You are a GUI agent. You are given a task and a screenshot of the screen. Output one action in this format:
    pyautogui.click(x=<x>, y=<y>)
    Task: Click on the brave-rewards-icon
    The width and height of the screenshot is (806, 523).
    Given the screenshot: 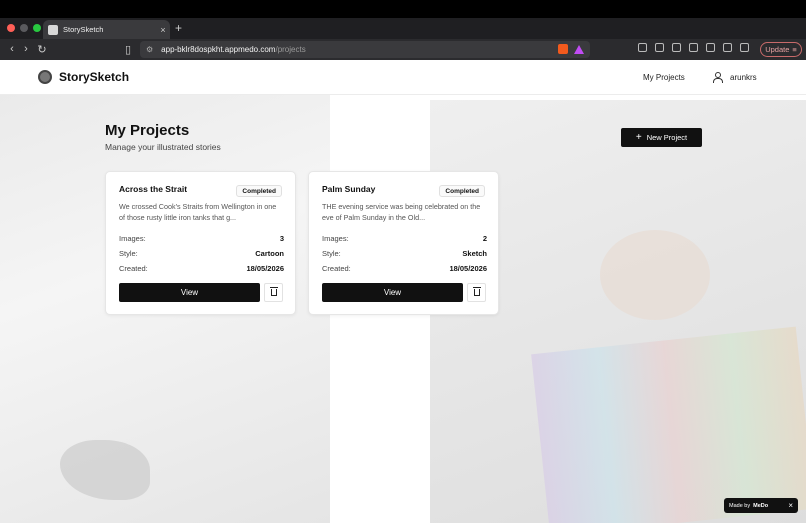 What is the action you would take?
    pyautogui.click(x=579, y=49)
    